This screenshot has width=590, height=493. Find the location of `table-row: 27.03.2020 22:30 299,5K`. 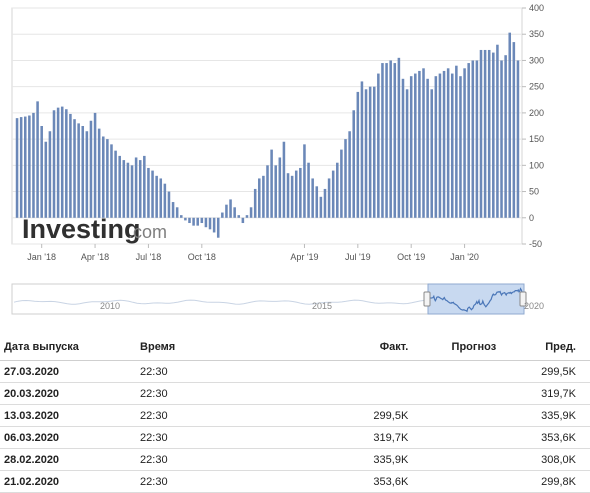

table-row: 27.03.2020 22:30 299,5K is located at coordinates (295, 371).